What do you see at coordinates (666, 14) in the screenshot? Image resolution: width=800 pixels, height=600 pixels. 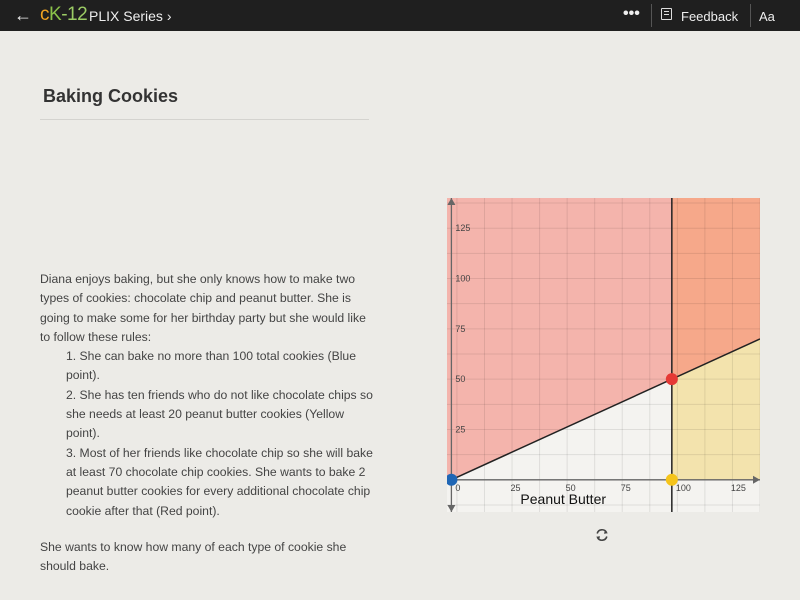 I see `feedback-icon` at bounding box center [666, 14].